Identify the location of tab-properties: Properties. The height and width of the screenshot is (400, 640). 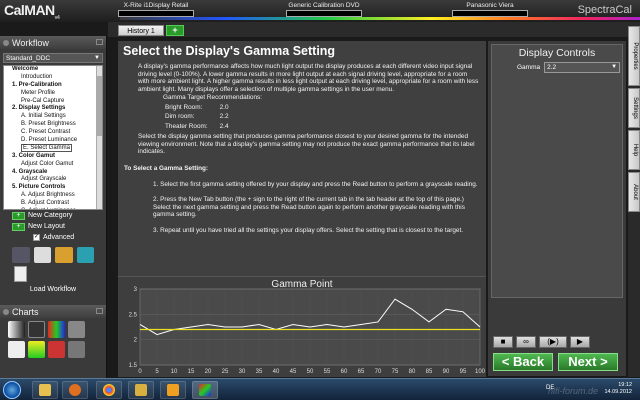
(634, 56).